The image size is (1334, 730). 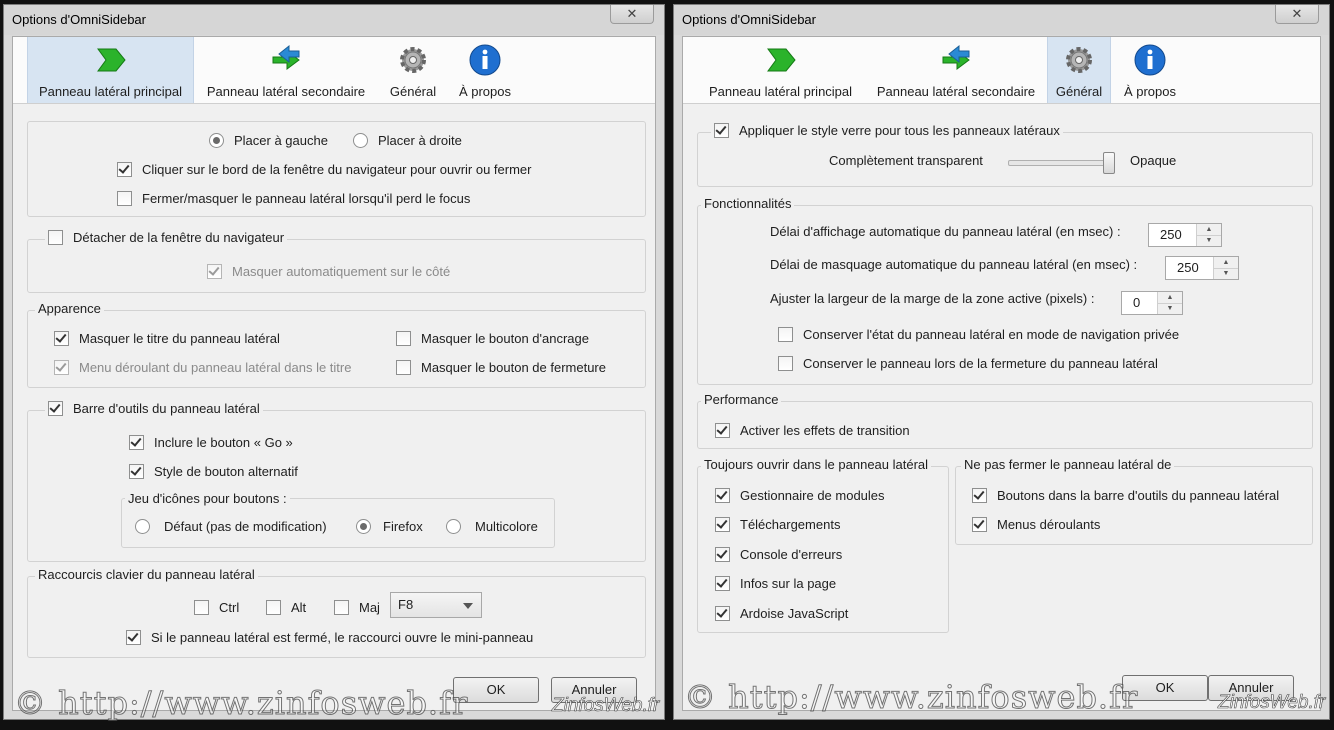 I want to click on hide-dock-button-checkbox: Masquer le bouton d'ancrage, so click(x=492, y=338).